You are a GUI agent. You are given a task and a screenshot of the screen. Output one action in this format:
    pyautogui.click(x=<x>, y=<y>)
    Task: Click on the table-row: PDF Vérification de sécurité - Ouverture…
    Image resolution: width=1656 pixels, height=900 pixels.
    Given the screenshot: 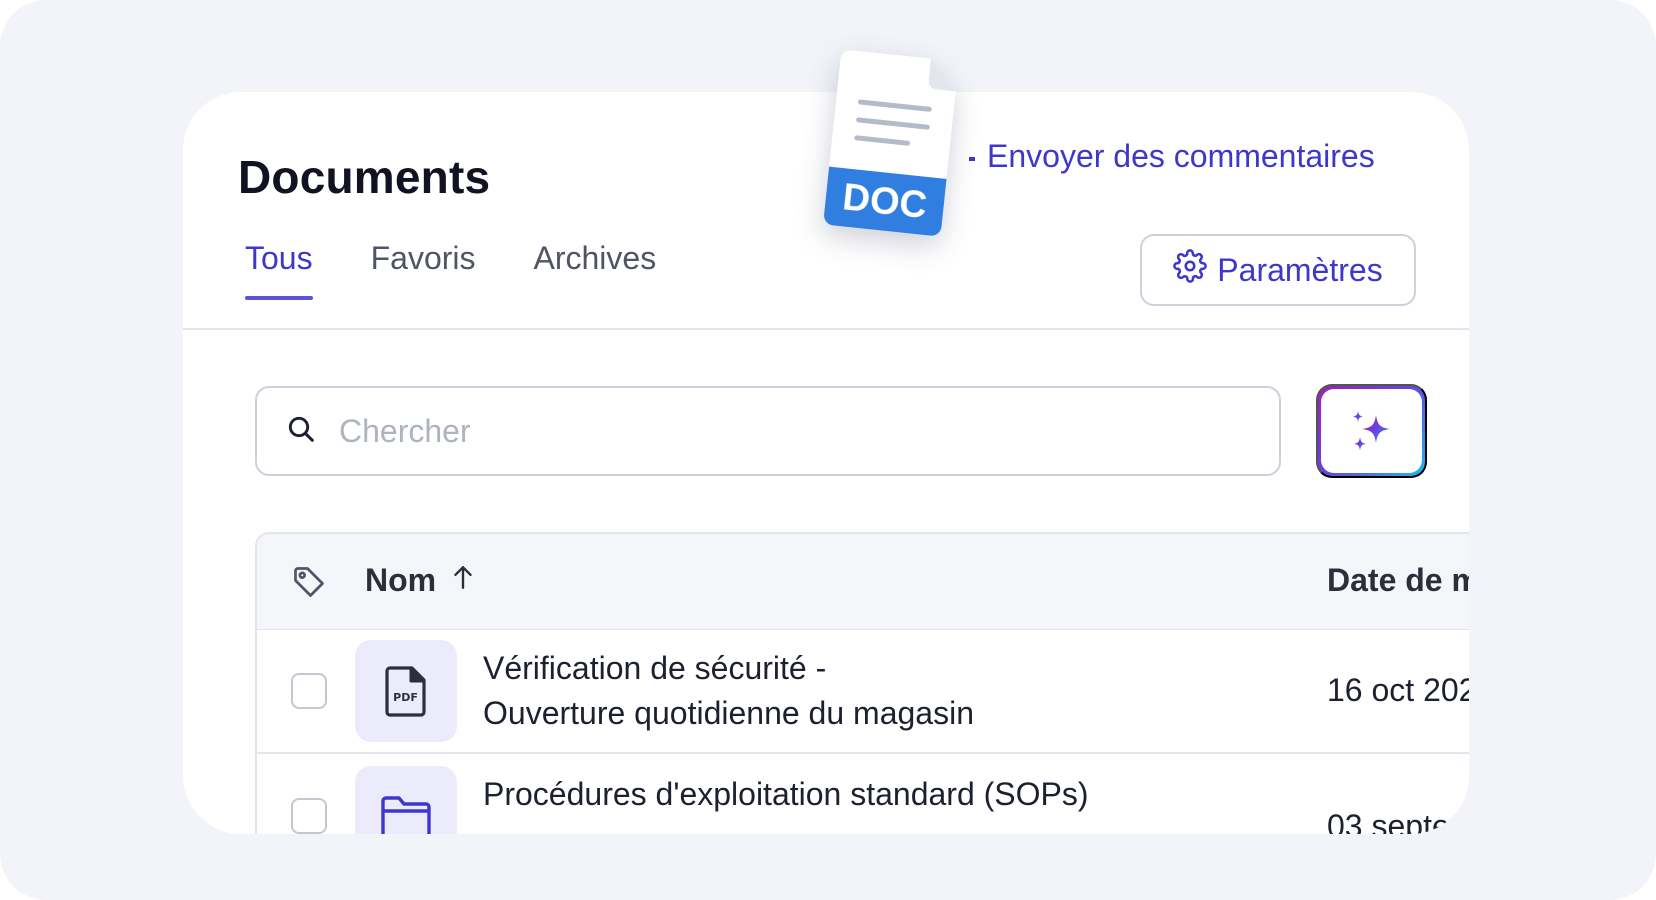 What is the action you would take?
    pyautogui.click(x=863, y=692)
    